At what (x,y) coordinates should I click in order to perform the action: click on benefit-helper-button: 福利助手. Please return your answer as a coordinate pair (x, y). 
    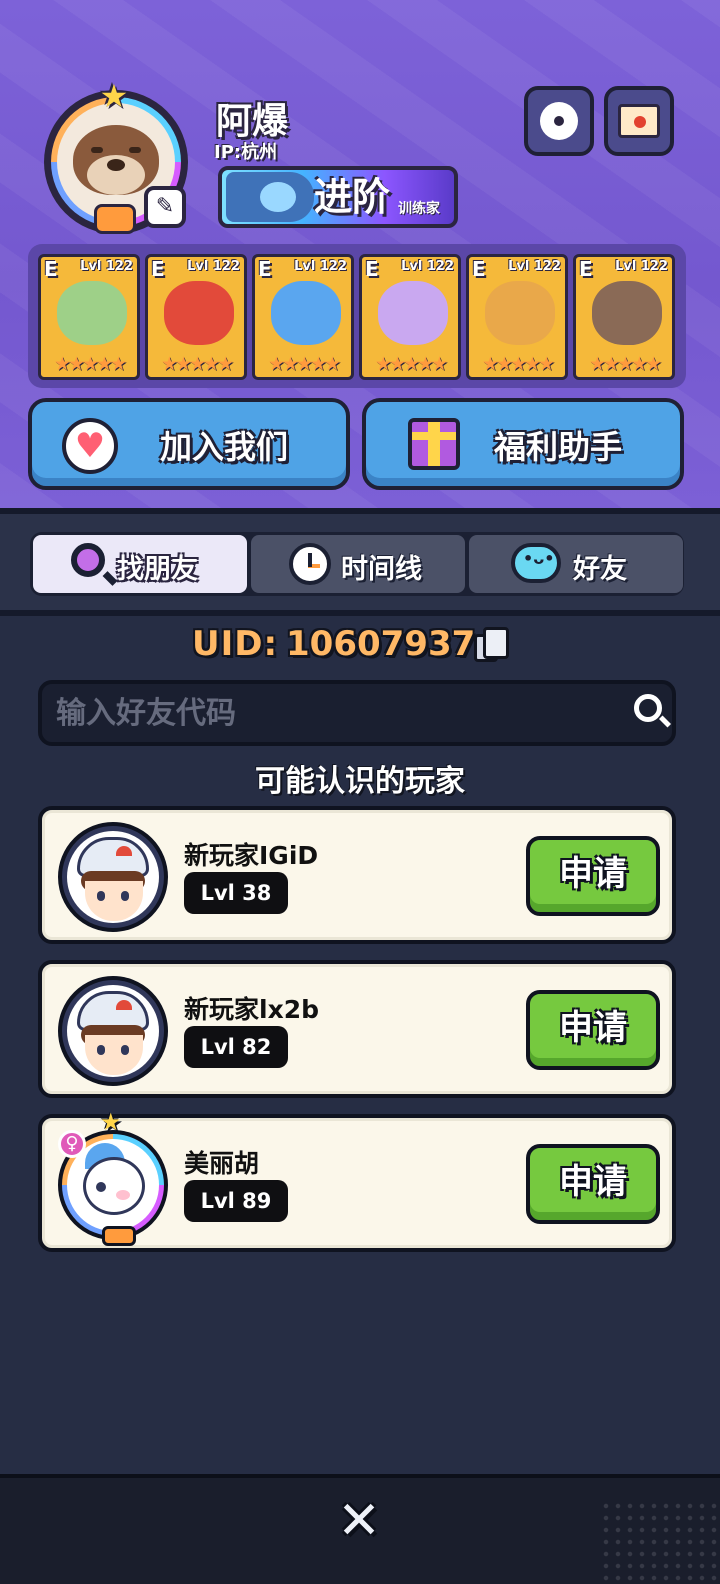
    Looking at the image, I should click on (523, 444).